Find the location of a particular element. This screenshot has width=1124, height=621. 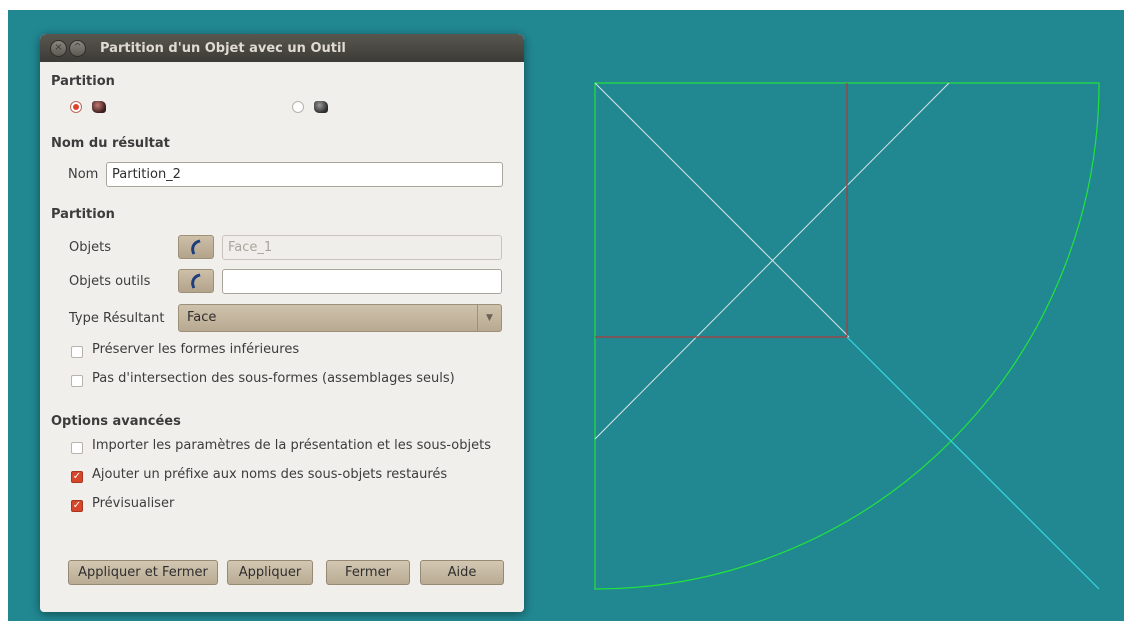

partition-plane-icon is located at coordinates (321, 107).